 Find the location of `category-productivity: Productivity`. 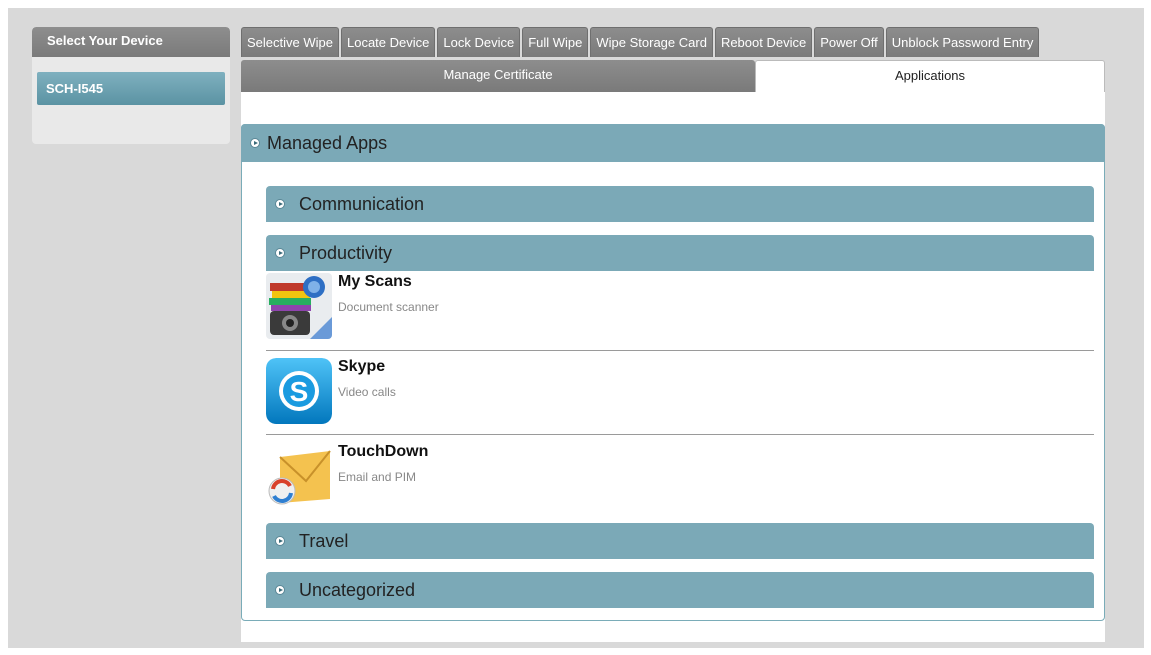

category-productivity: Productivity is located at coordinates (680, 253).